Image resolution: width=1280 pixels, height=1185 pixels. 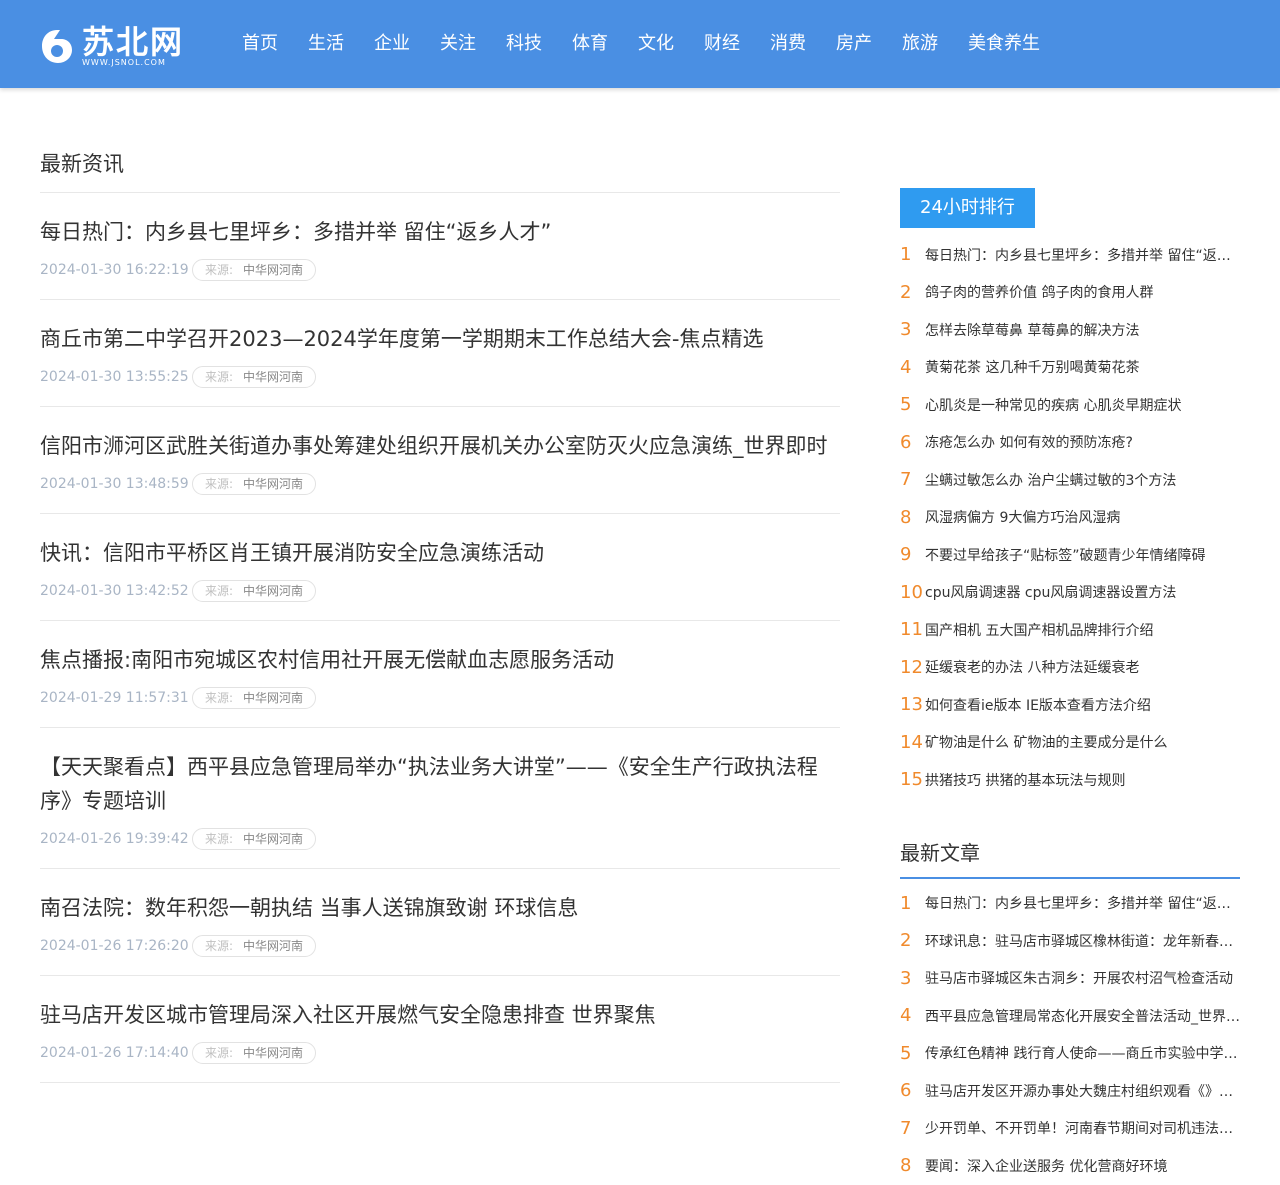 What do you see at coordinates (440, 839) in the screenshot?
I see `article-meta: 2024-01-26 19:39:42 来源: 中华网河南` at bounding box center [440, 839].